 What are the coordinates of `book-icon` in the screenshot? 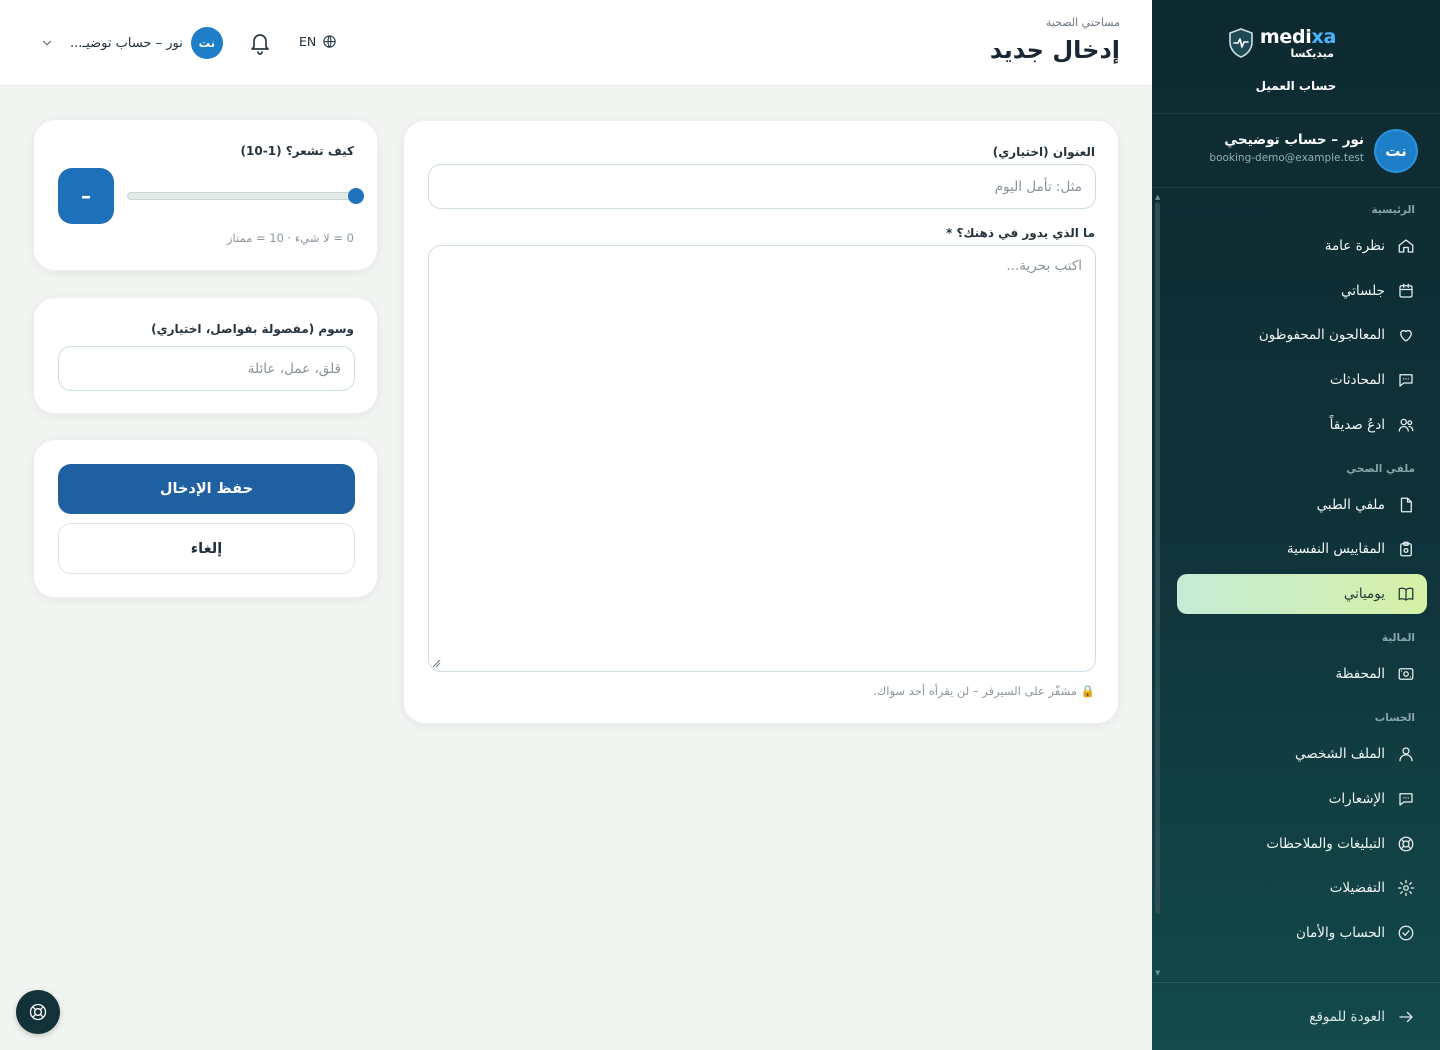 It's located at (1406, 594).